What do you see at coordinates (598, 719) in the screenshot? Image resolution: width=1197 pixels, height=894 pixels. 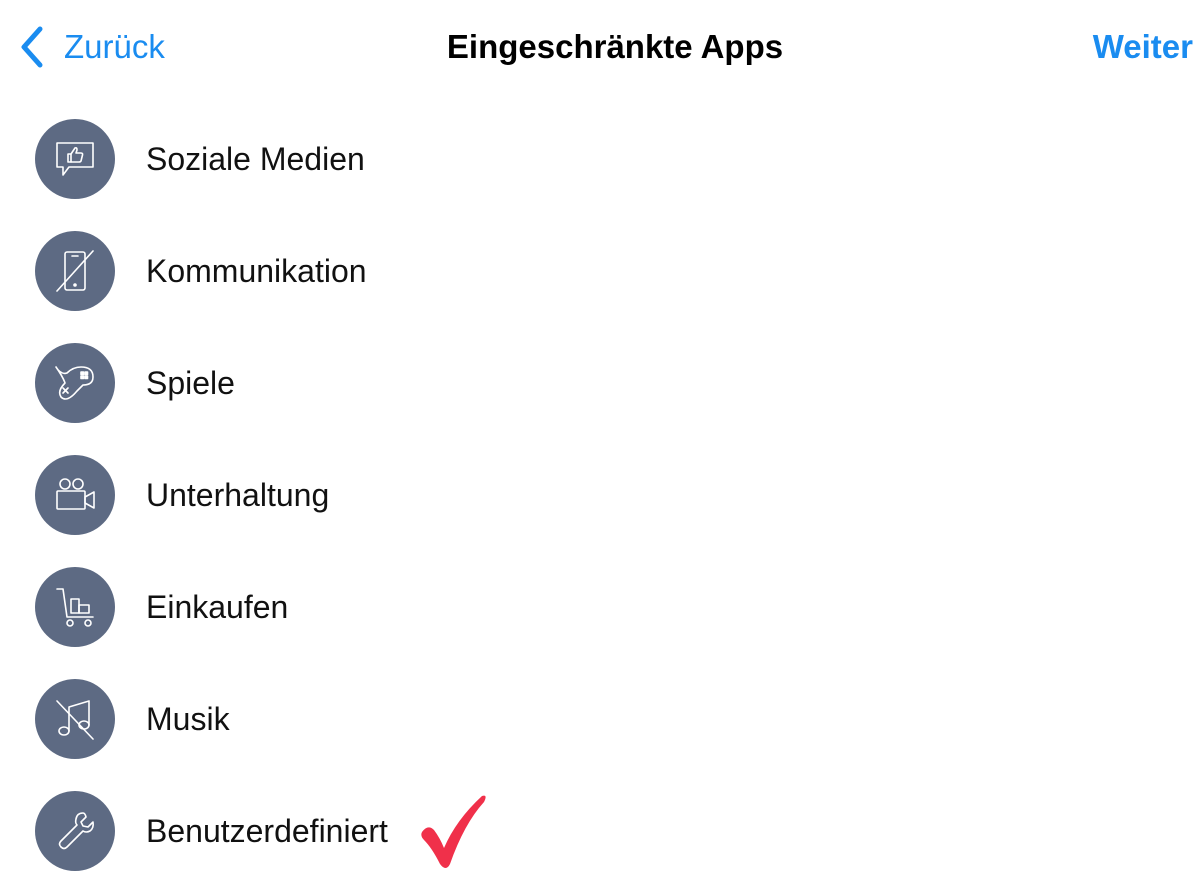 I see `list-item-music: Musik` at bounding box center [598, 719].